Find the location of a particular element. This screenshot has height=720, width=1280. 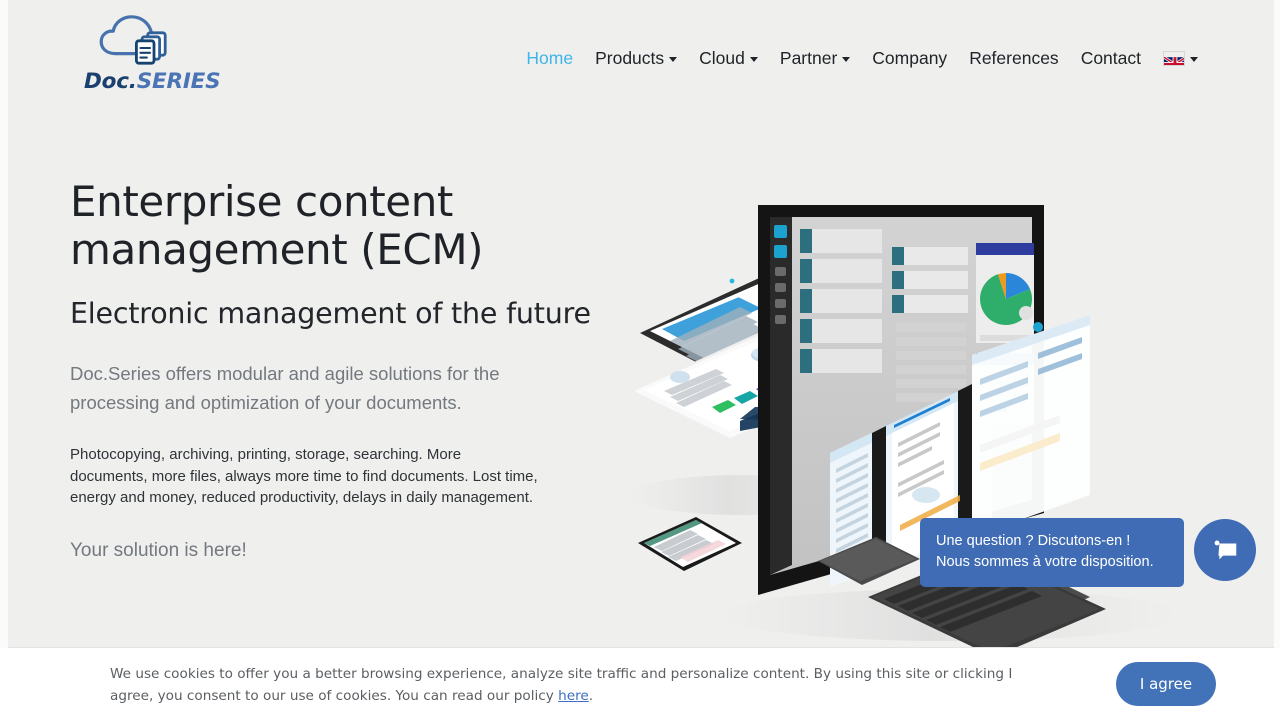

hero-cta-text: Your solution is here! is located at coordinates (158, 550).